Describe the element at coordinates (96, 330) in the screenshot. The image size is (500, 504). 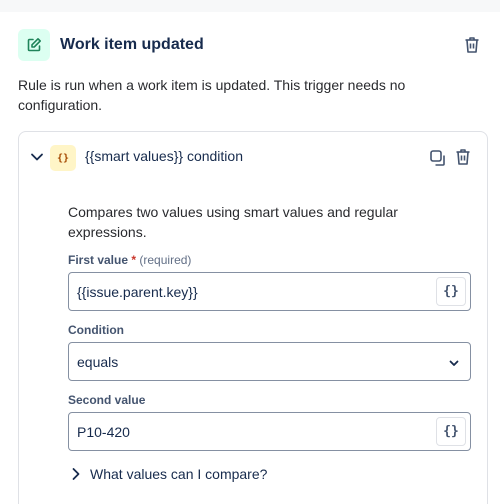
I see `condition-label: Condition` at that location.